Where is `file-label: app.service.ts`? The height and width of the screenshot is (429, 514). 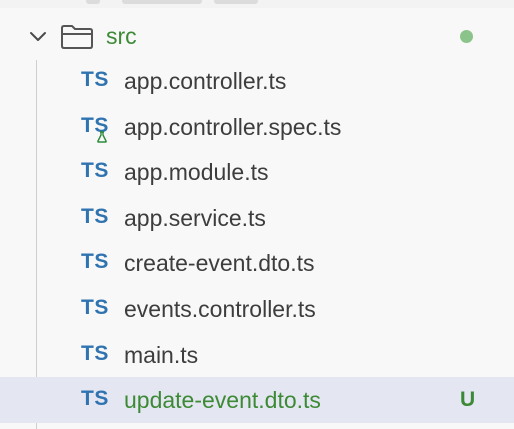
file-label: app.service.ts is located at coordinates (195, 217).